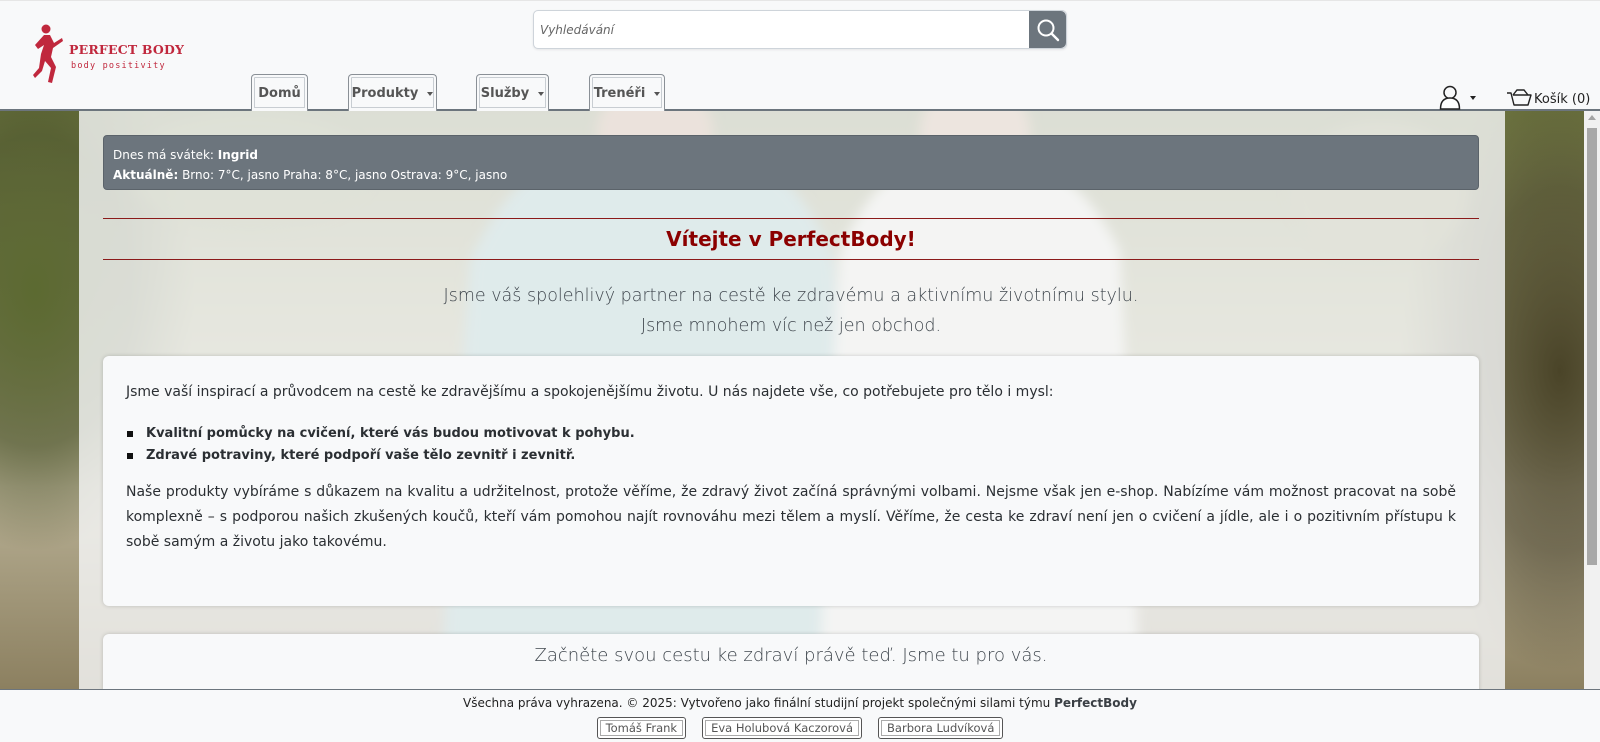  What do you see at coordinates (163, 155) in the screenshot?
I see `nameday-label: Dnes má svátek:` at bounding box center [163, 155].